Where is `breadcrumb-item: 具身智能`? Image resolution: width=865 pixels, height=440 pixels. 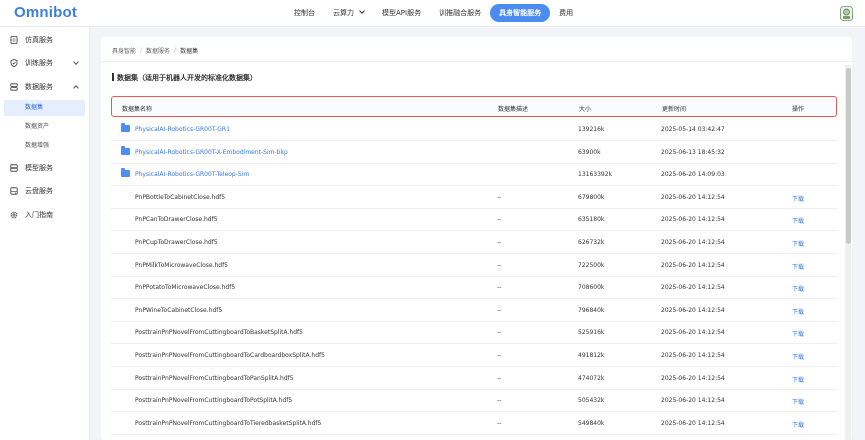
breadcrumb-item: 具身智能 is located at coordinates (124, 50).